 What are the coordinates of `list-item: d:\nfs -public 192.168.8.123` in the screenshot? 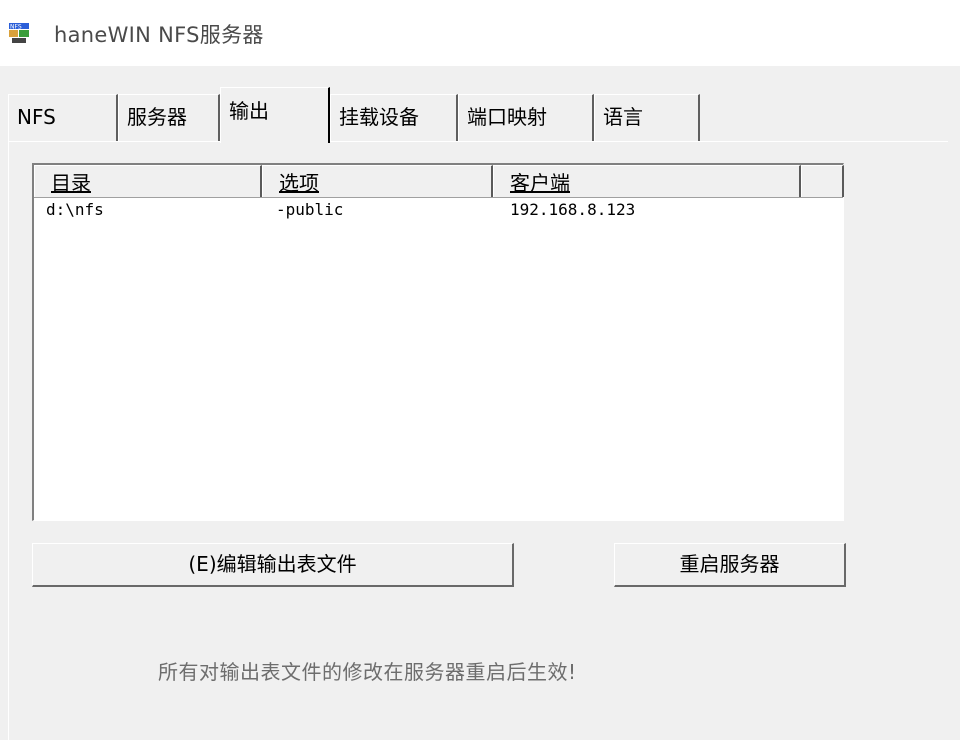 It's located at (438, 211).